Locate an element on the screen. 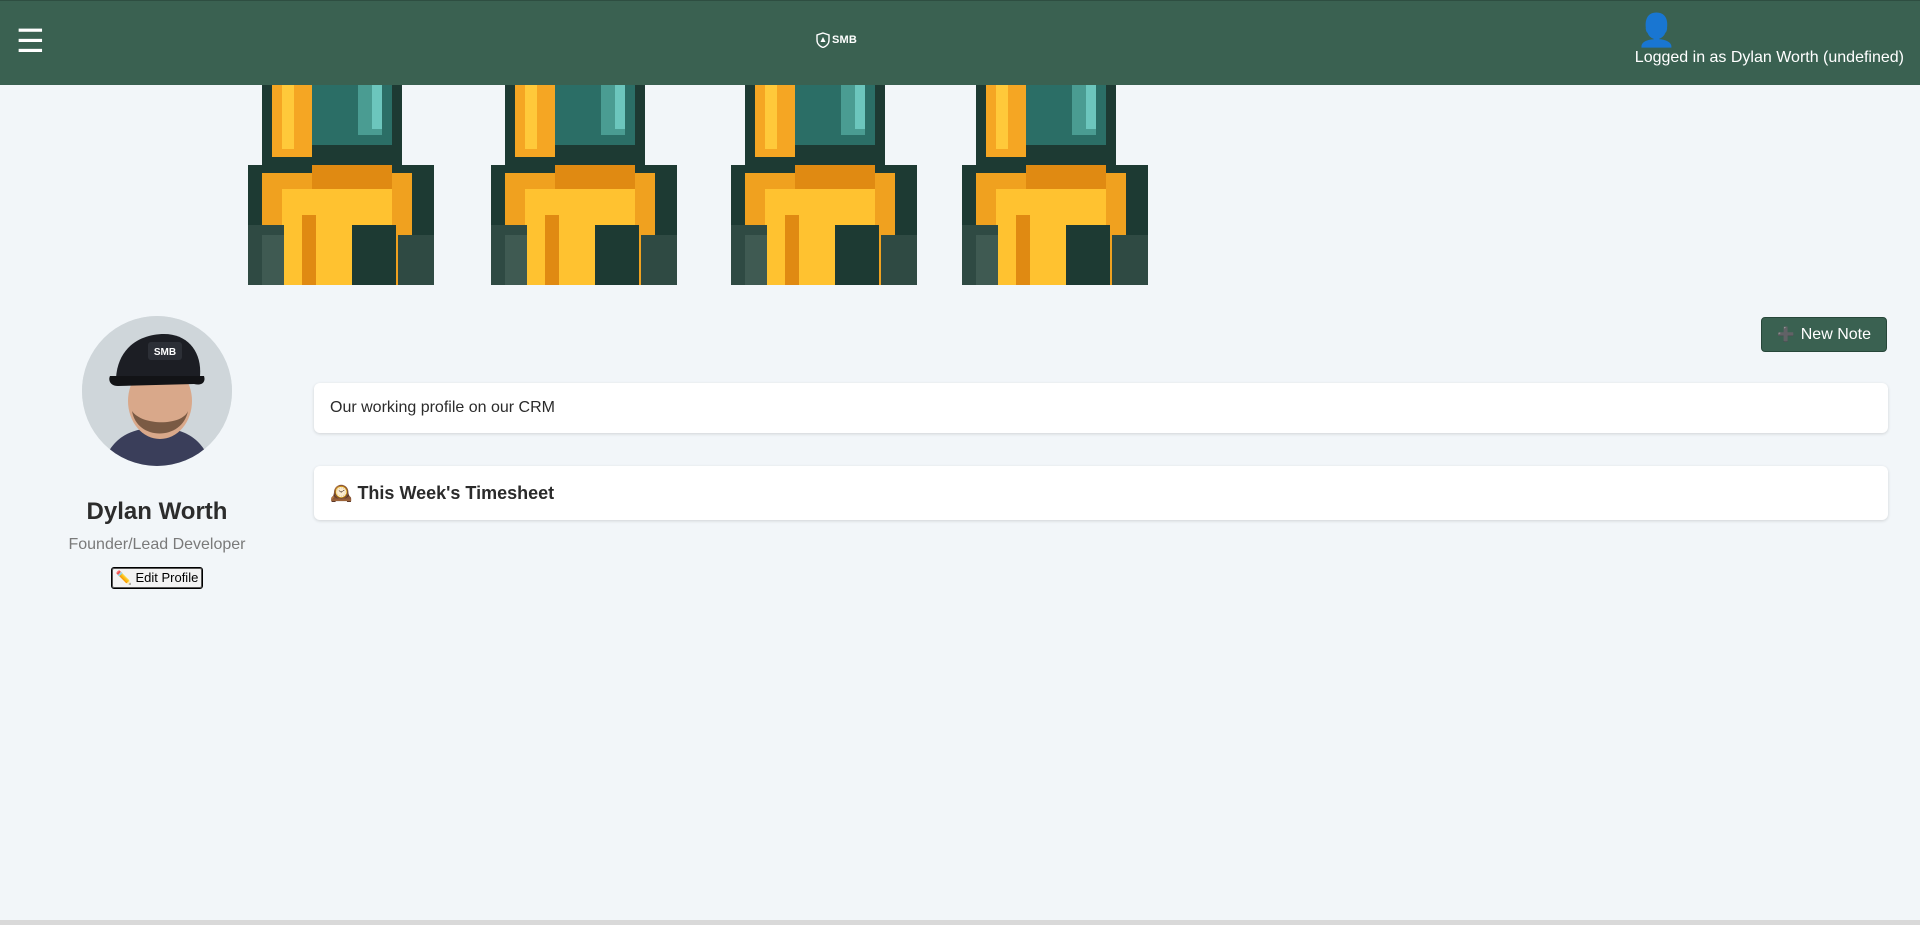 This screenshot has height=925, width=1920. avatar-photo: SMB is located at coordinates (157, 391).